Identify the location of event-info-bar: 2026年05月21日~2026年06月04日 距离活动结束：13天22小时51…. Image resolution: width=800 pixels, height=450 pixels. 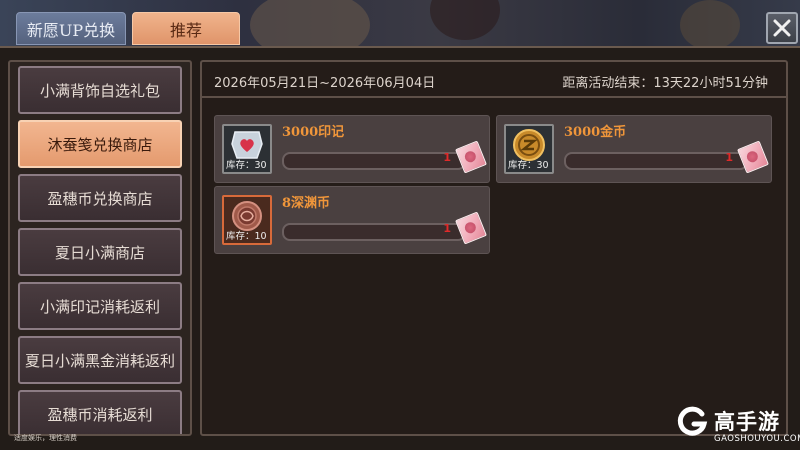
(494, 80).